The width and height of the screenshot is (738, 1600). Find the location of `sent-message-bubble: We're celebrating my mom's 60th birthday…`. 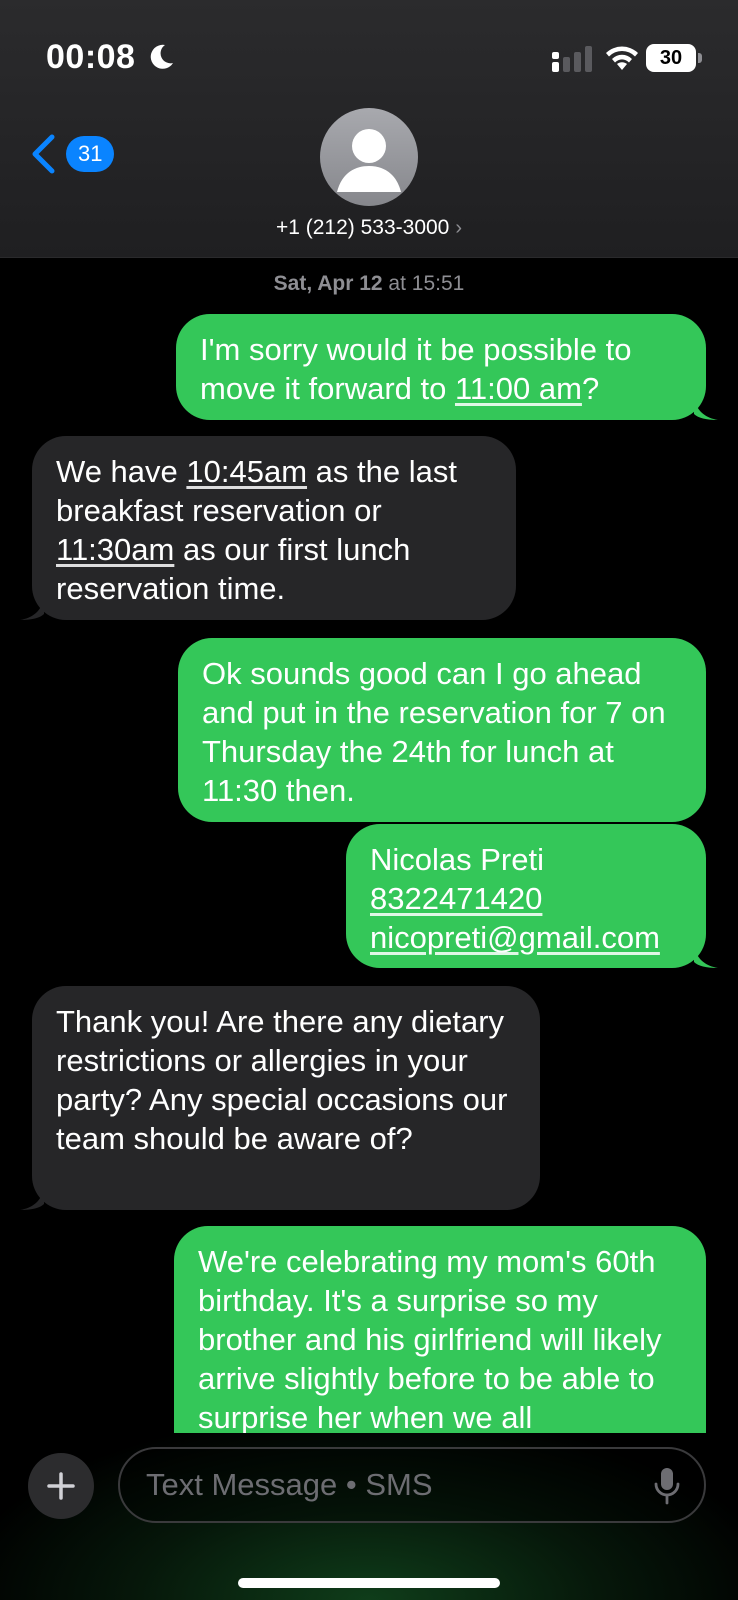

sent-message-bubble: We're celebrating my mom's 60th birthday… is located at coordinates (440, 1329).